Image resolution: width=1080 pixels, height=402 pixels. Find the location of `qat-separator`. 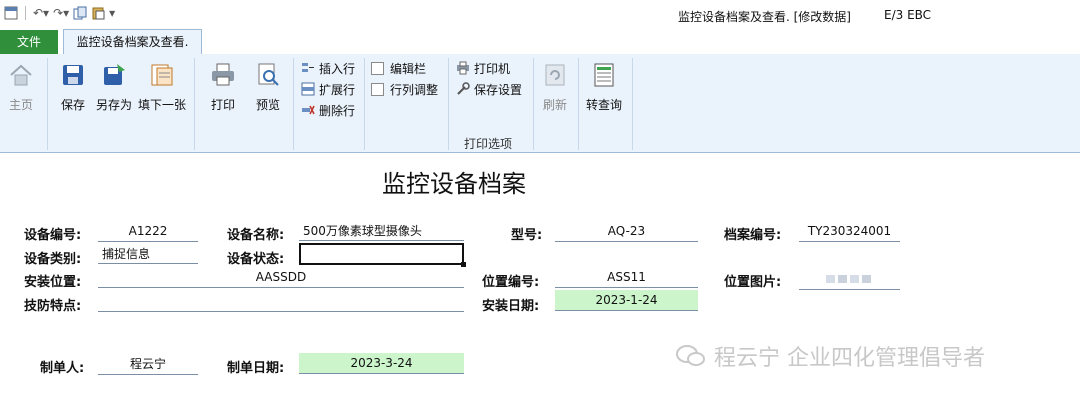

qat-separator is located at coordinates (25, 13).